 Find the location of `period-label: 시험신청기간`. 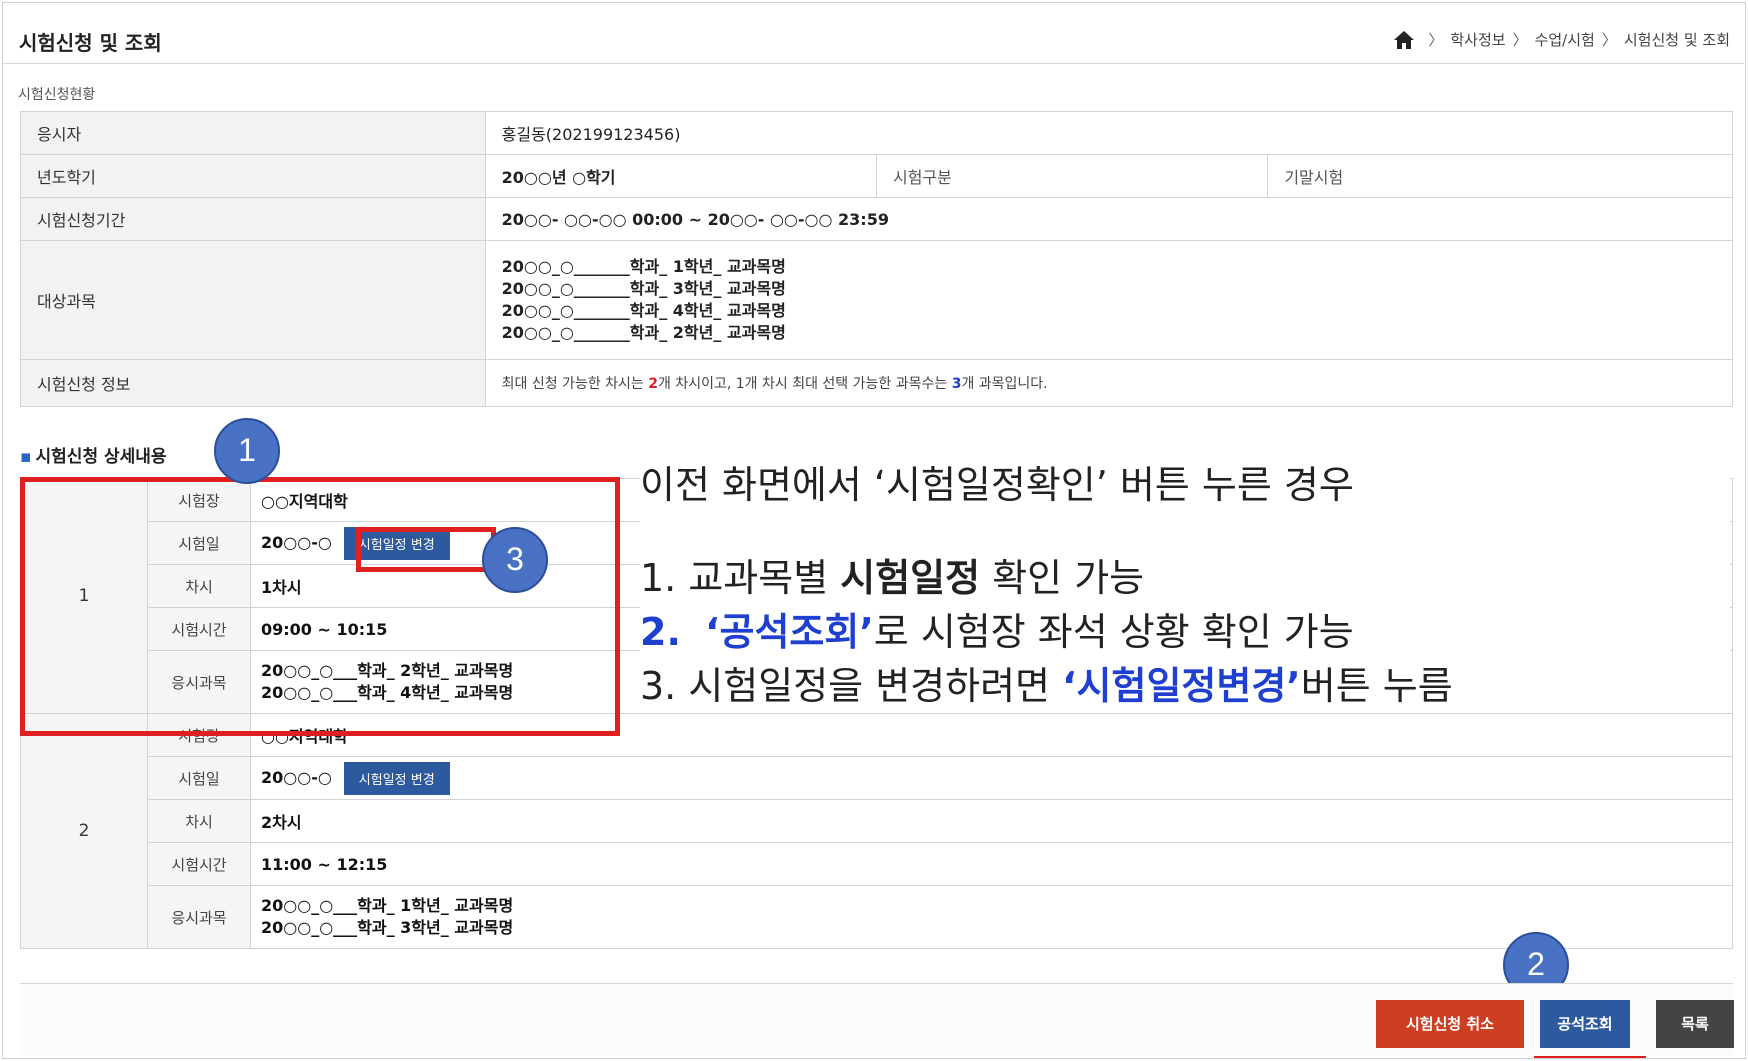

period-label: 시험신청기간 is located at coordinates (253, 219).